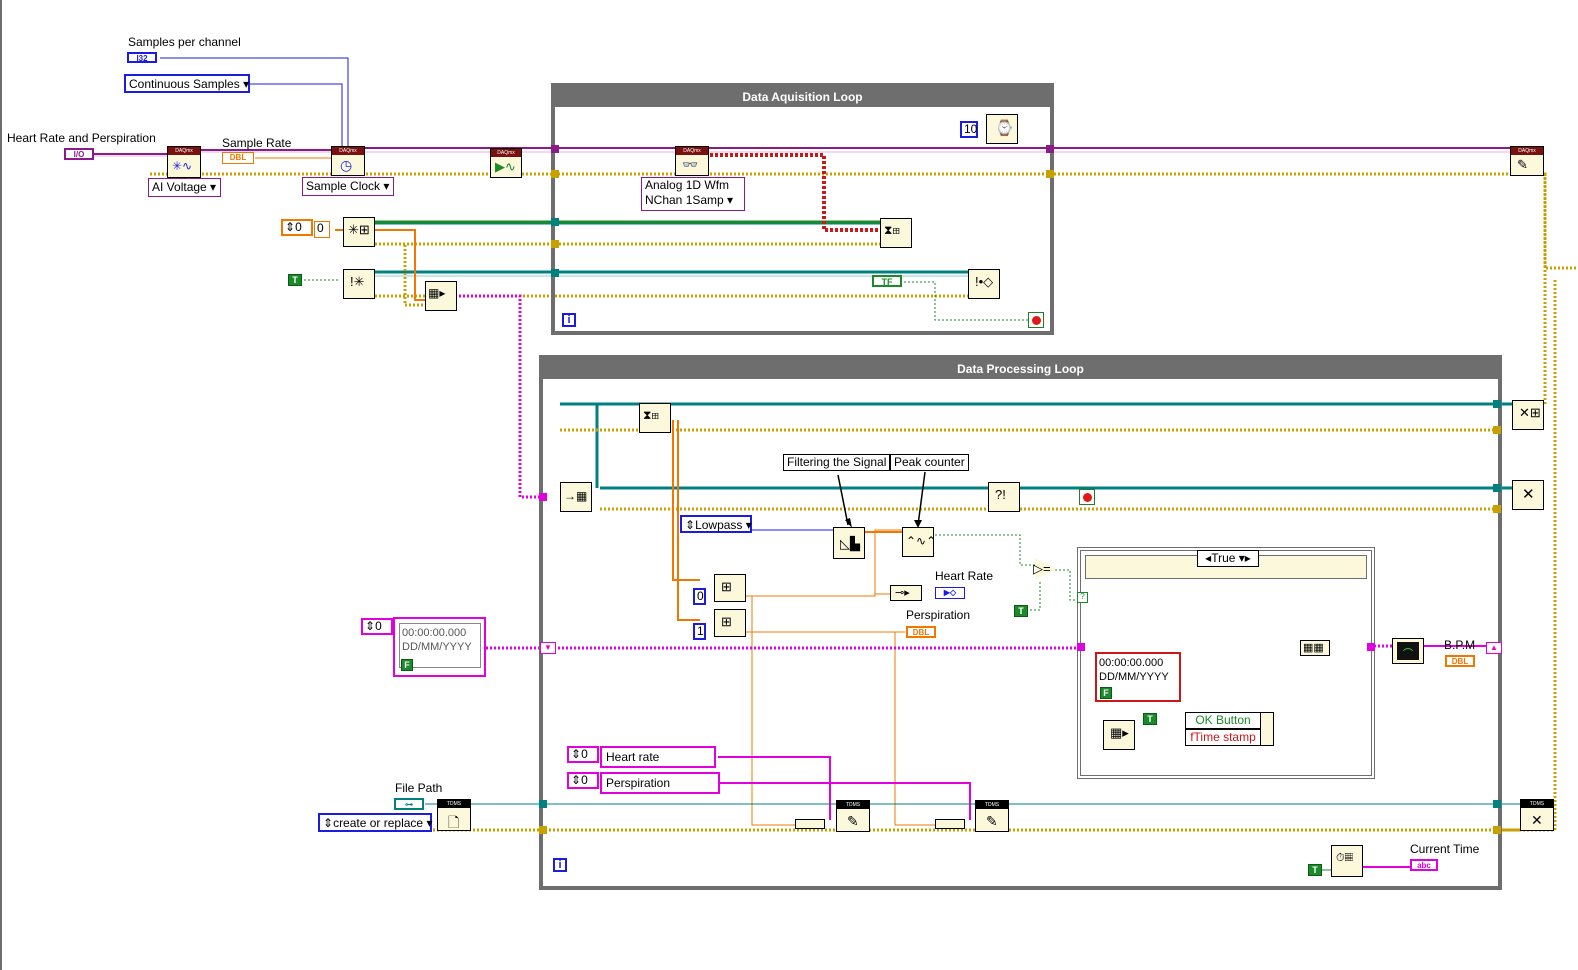 The width and height of the screenshot is (1578, 970). I want to click on timestamp-constant-case: 00:00:00.000 DD/MM/YYYY F, so click(1138, 677).